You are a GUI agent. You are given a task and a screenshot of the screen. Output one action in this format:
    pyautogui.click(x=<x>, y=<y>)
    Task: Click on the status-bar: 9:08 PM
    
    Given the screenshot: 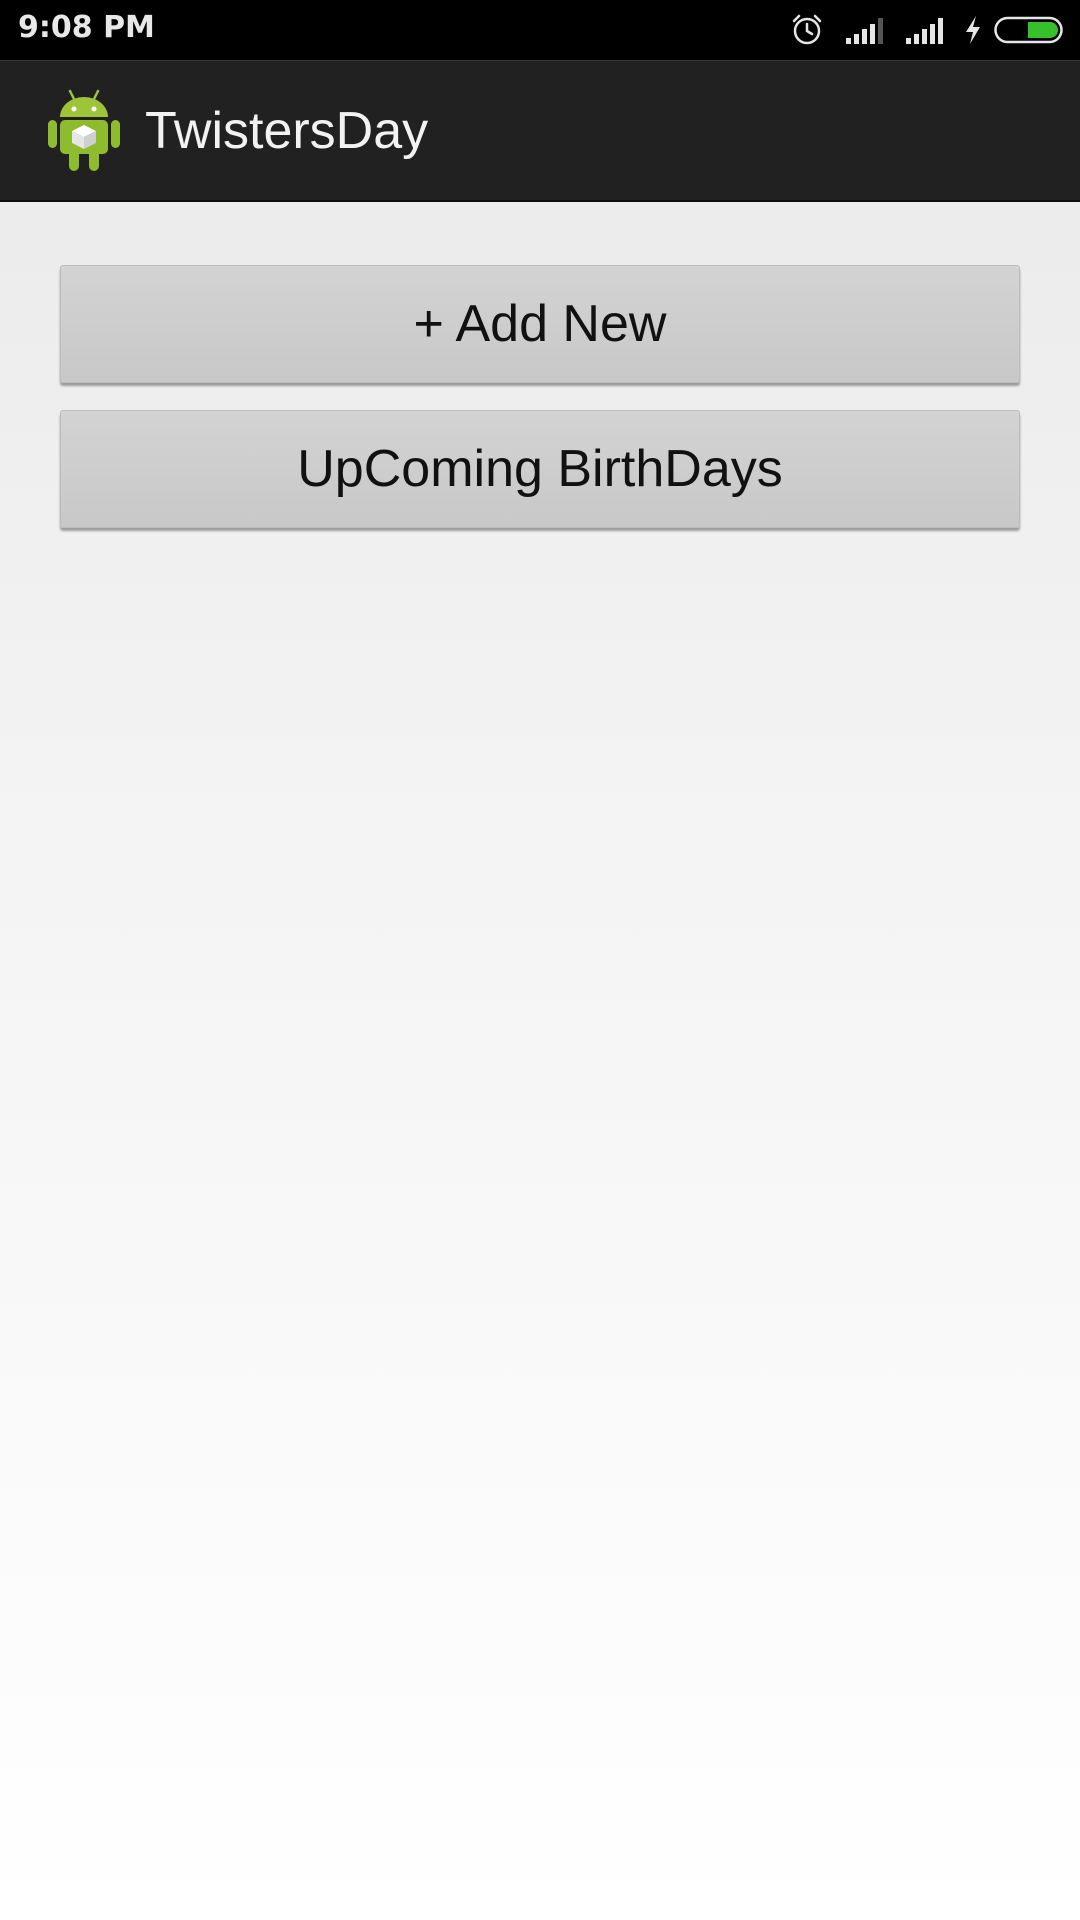 What is the action you would take?
    pyautogui.click(x=540, y=30)
    